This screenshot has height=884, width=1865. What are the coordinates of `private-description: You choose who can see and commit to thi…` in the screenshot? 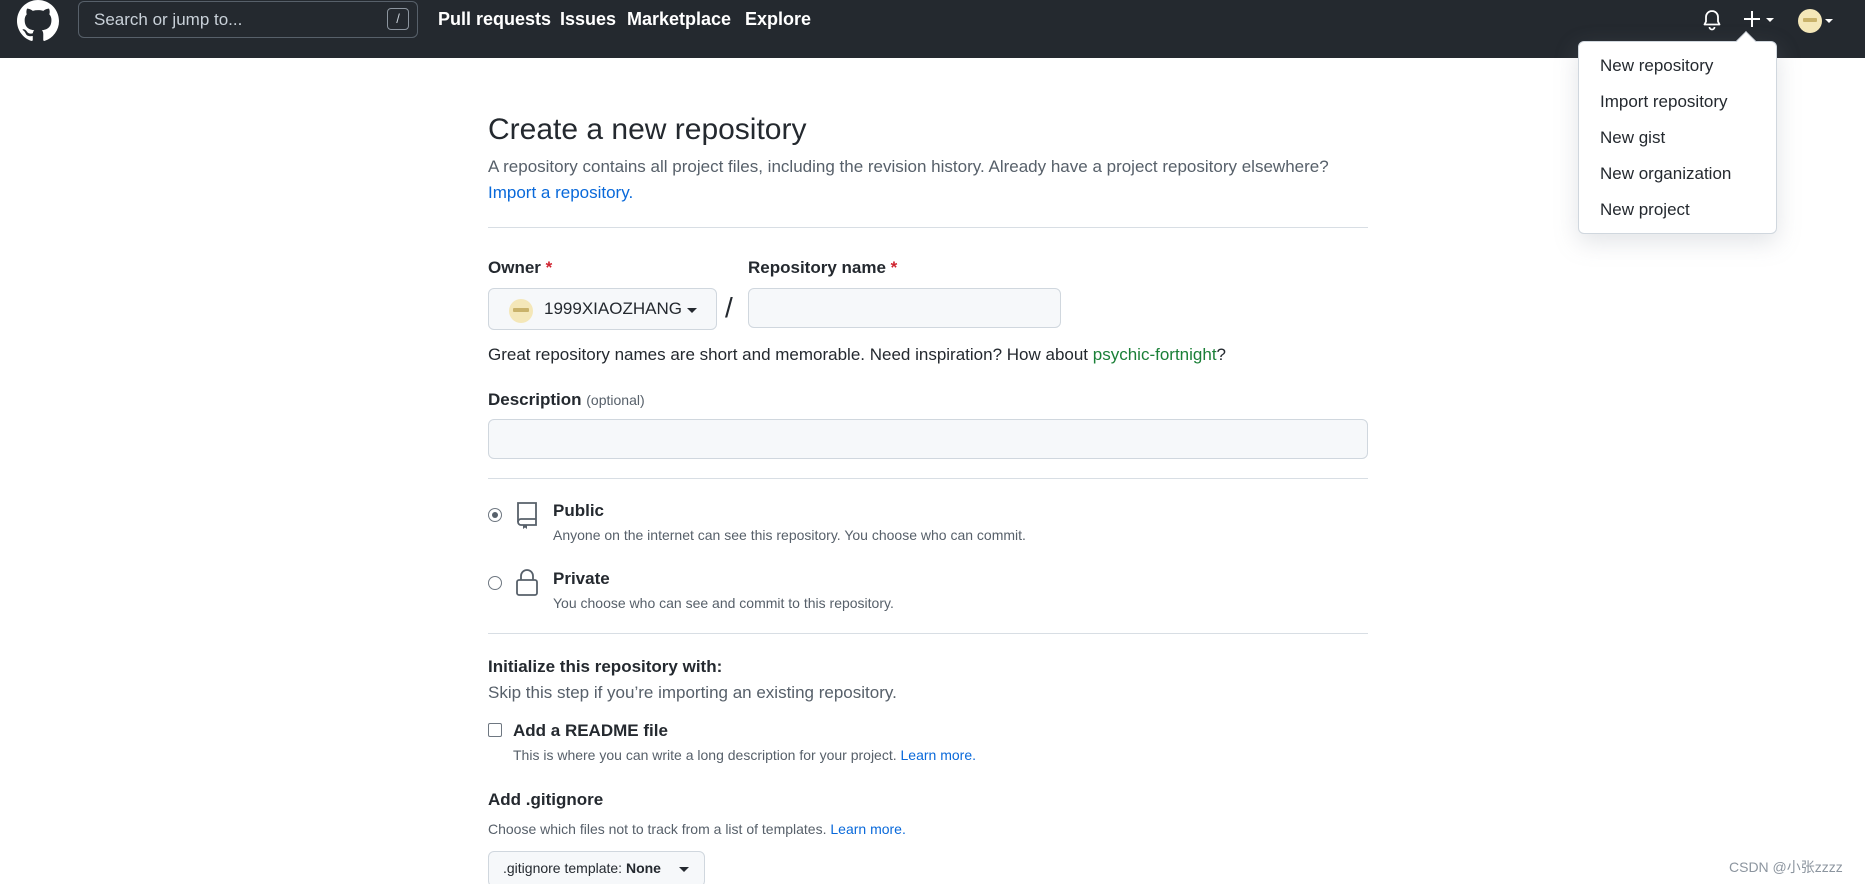 It's located at (723, 603).